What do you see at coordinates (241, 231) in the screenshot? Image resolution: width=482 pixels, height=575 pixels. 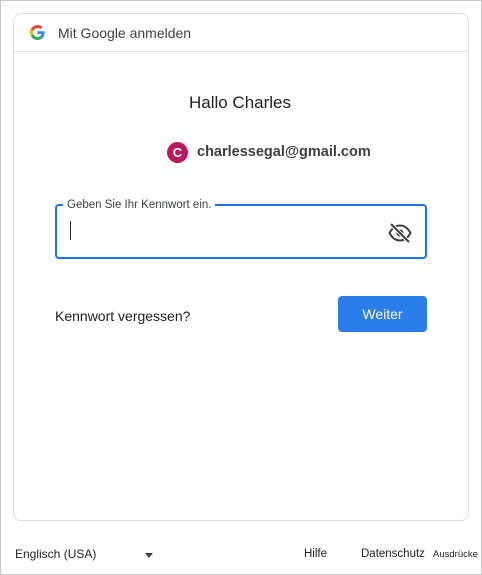 I see `password-input` at bounding box center [241, 231].